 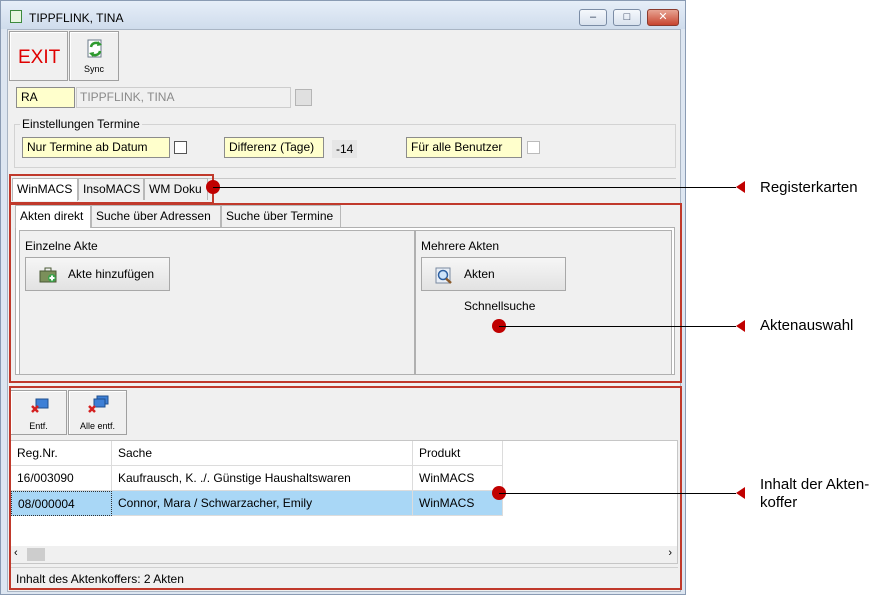 I want to click on annotation-line-aktenauswahl, so click(x=617, y=326).